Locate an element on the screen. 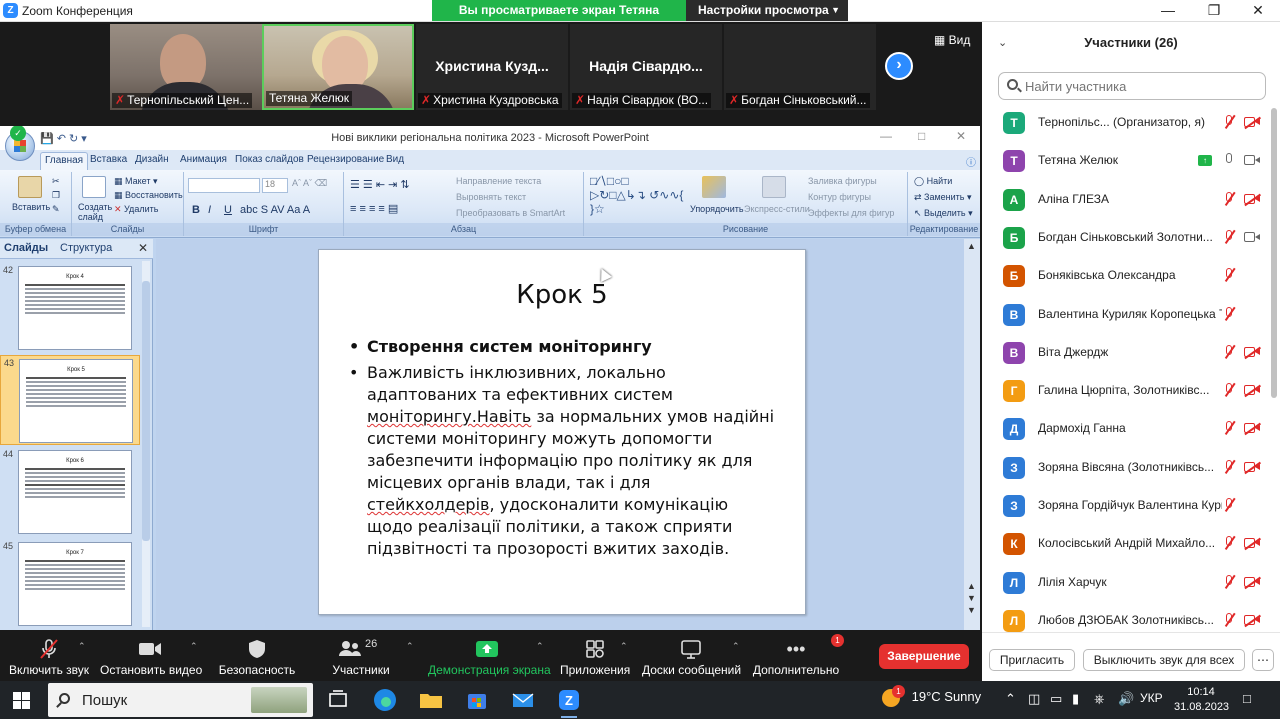 The width and height of the screenshot is (1280, 719). participant-row: А Аліна ГЛЕЗА is located at coordinates (1127, 200).